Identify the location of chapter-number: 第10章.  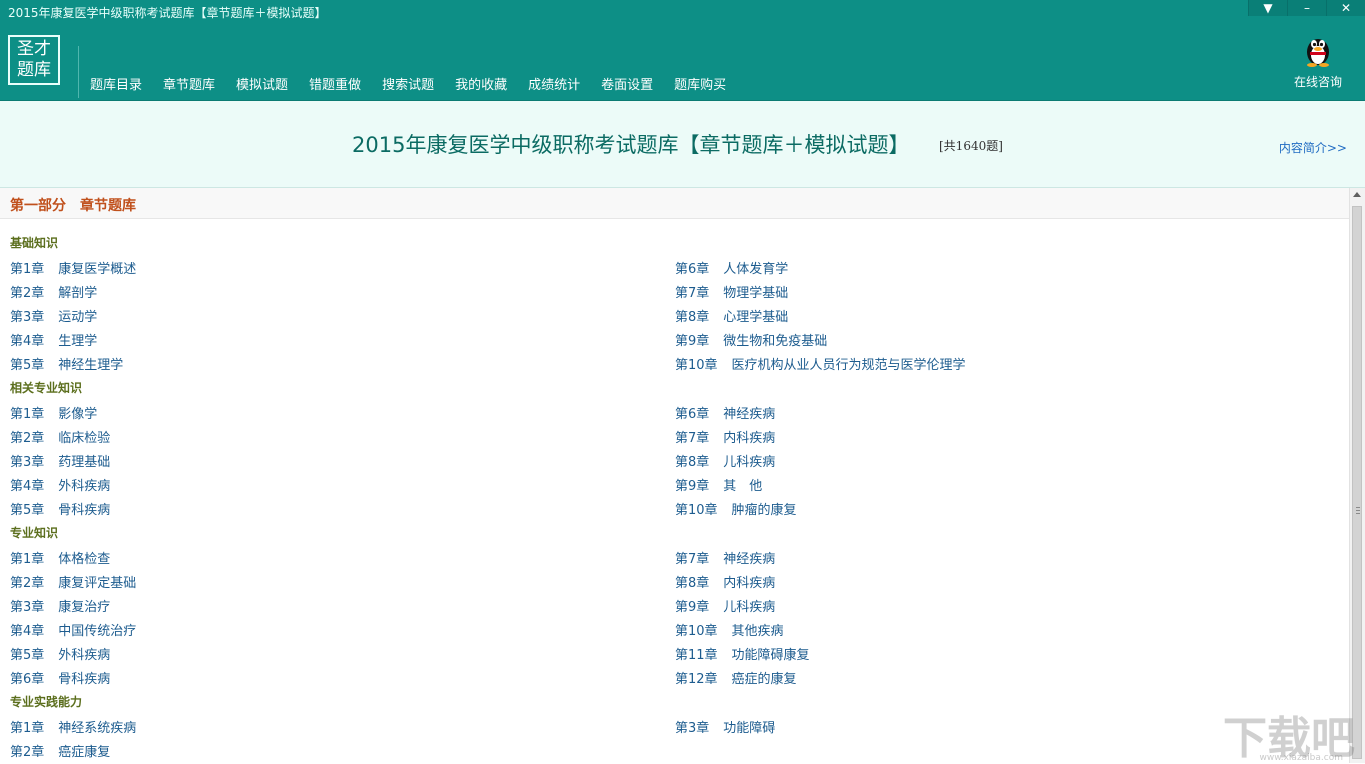
(696, 510).